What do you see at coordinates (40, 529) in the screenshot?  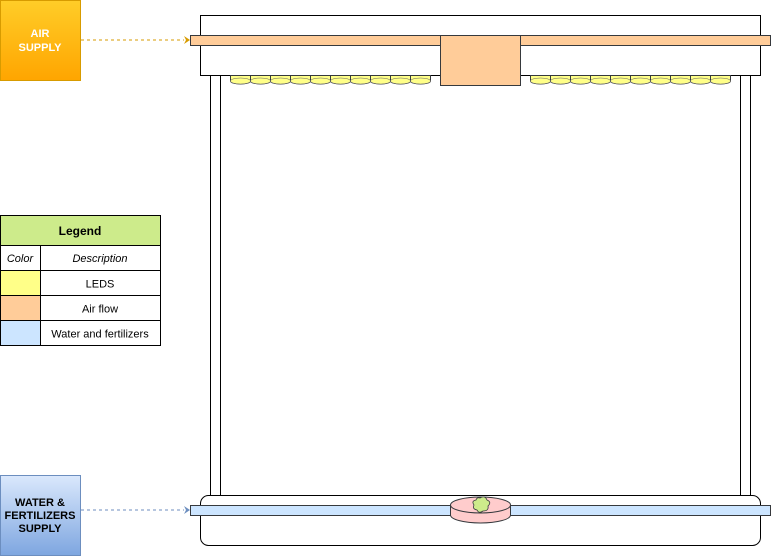 I see `water-supply-label-3: SUPPLY` at bounding box center [40, 529].